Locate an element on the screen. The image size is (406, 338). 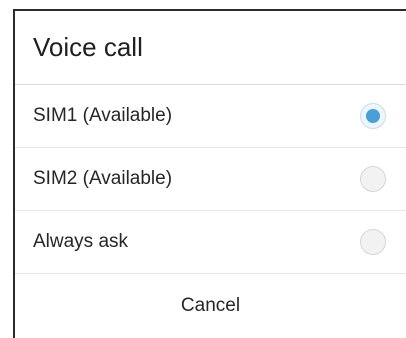
option-label: SIM1 (Available) is located at coordinates (103, 115).